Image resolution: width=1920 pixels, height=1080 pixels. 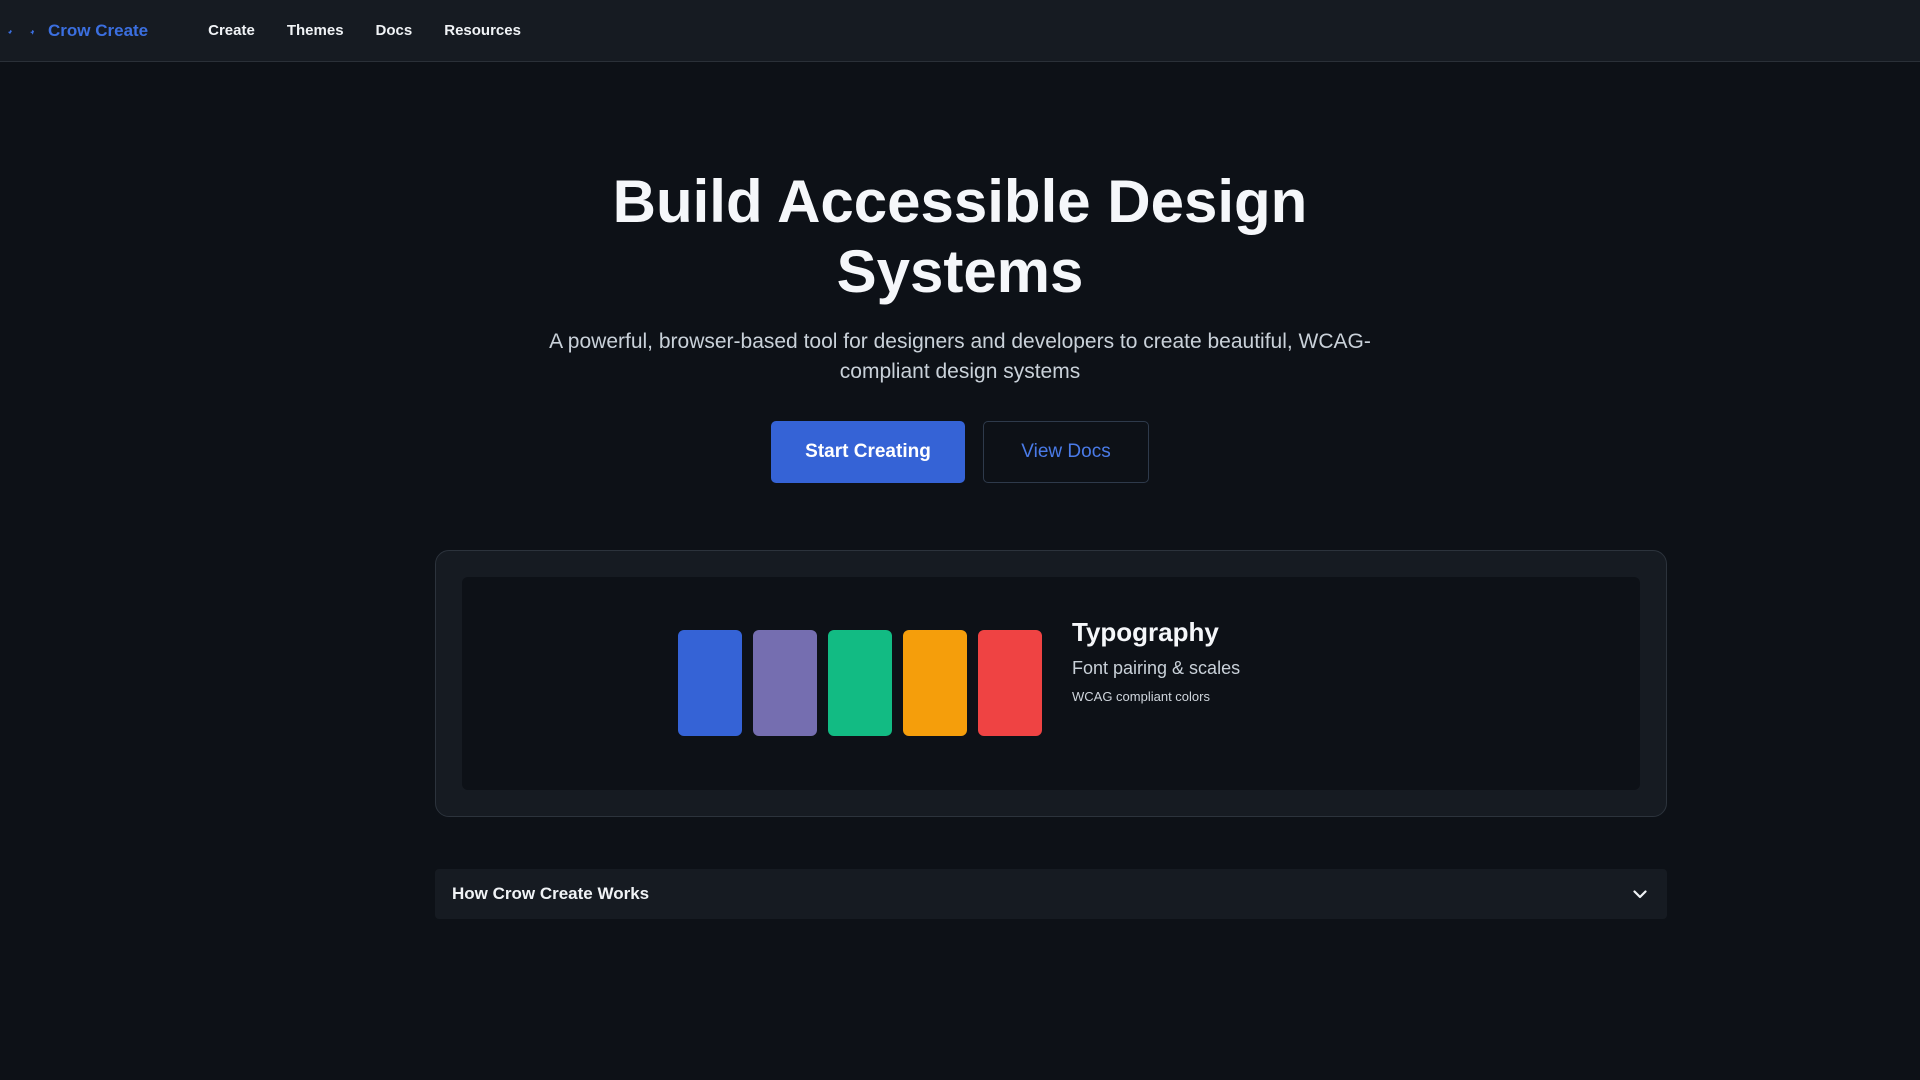 What do you see at coordinates (231, 31) in the screenshot?
I see `nav-item-create: Create` at bounding box center [231, 31].